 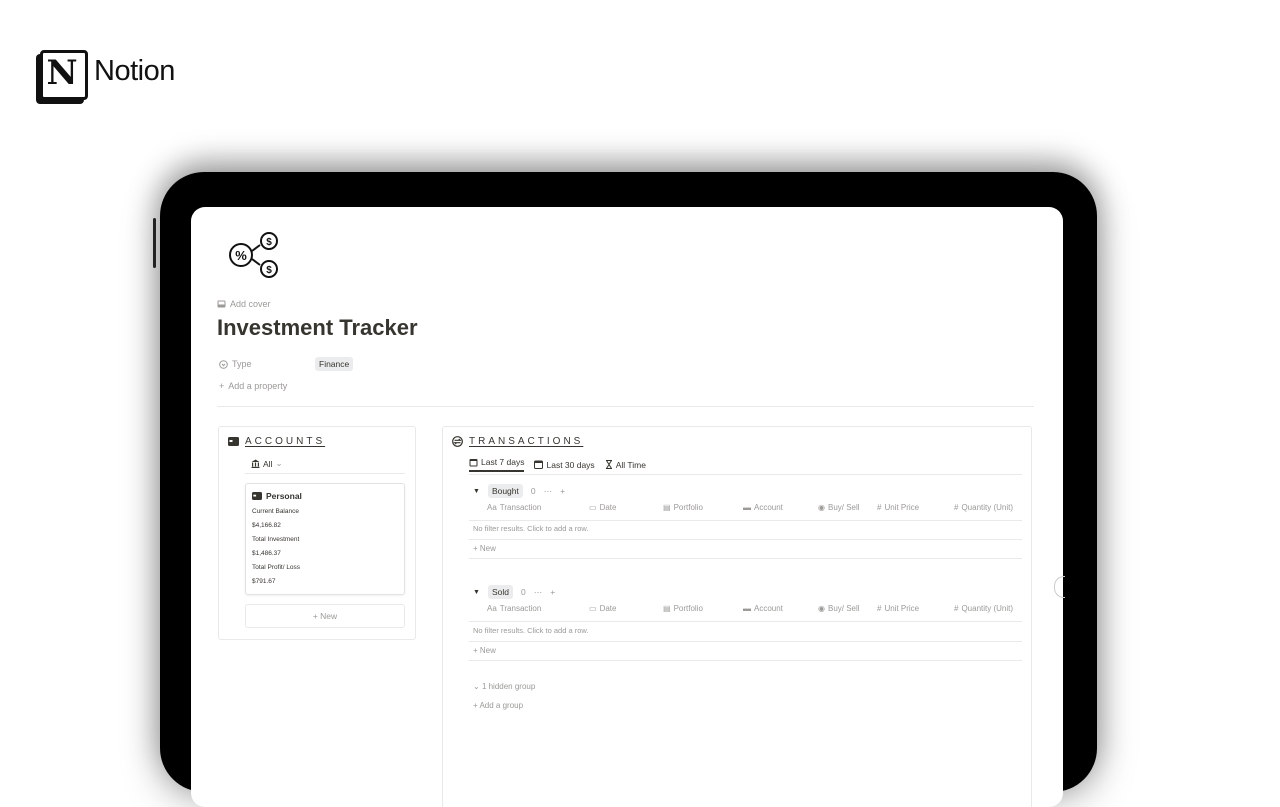 I want to click on transactions-view-tabs: Last 7 days Last 30 days All Time, so click(x=557, y=464).